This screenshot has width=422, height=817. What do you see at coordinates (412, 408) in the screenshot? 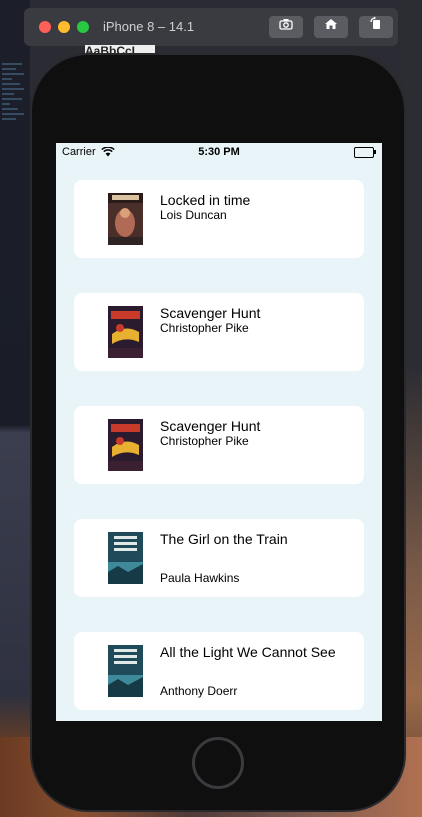
I see `desktop-right-edge` at bounding box center [412, 408].